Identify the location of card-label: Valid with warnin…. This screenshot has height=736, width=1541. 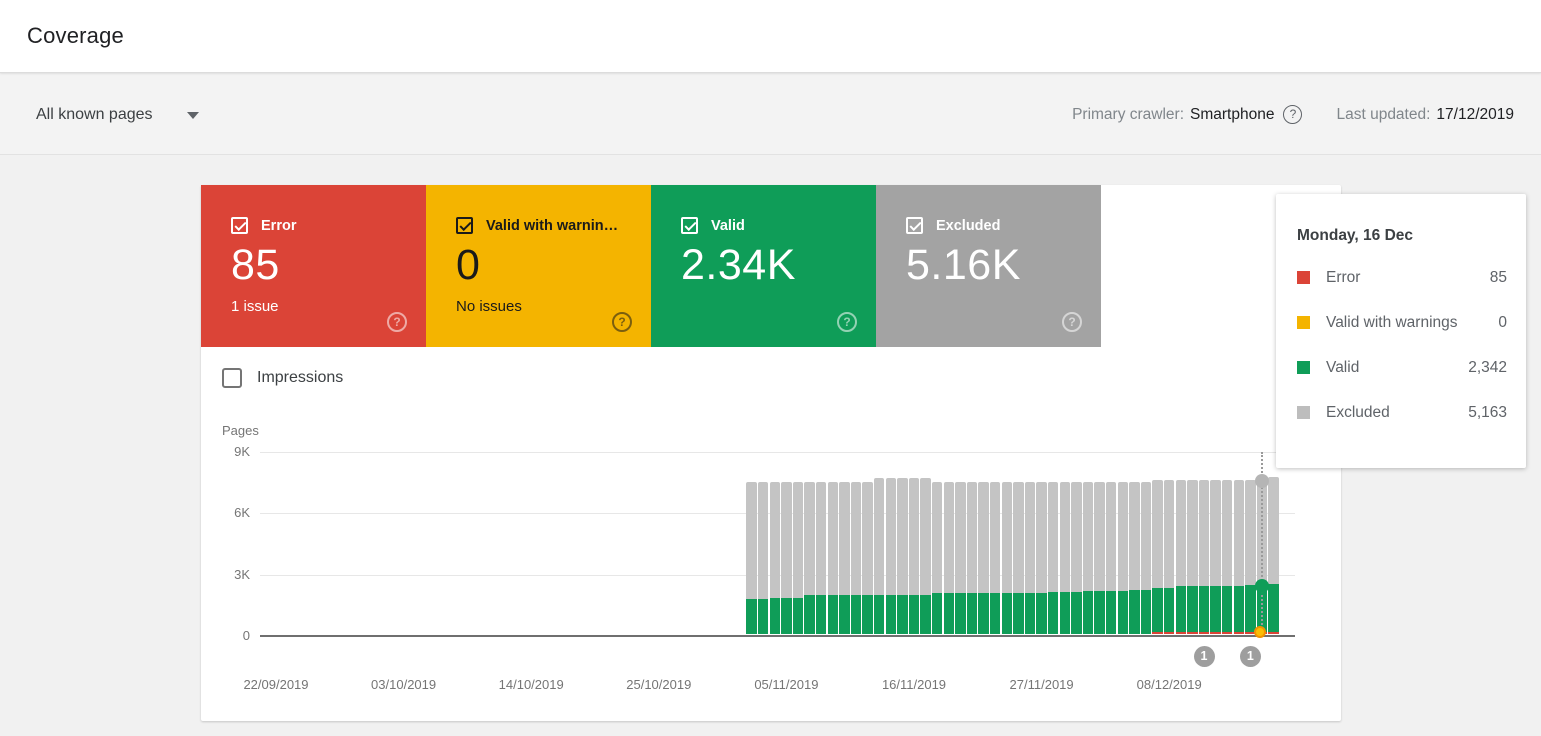
(552, 225).